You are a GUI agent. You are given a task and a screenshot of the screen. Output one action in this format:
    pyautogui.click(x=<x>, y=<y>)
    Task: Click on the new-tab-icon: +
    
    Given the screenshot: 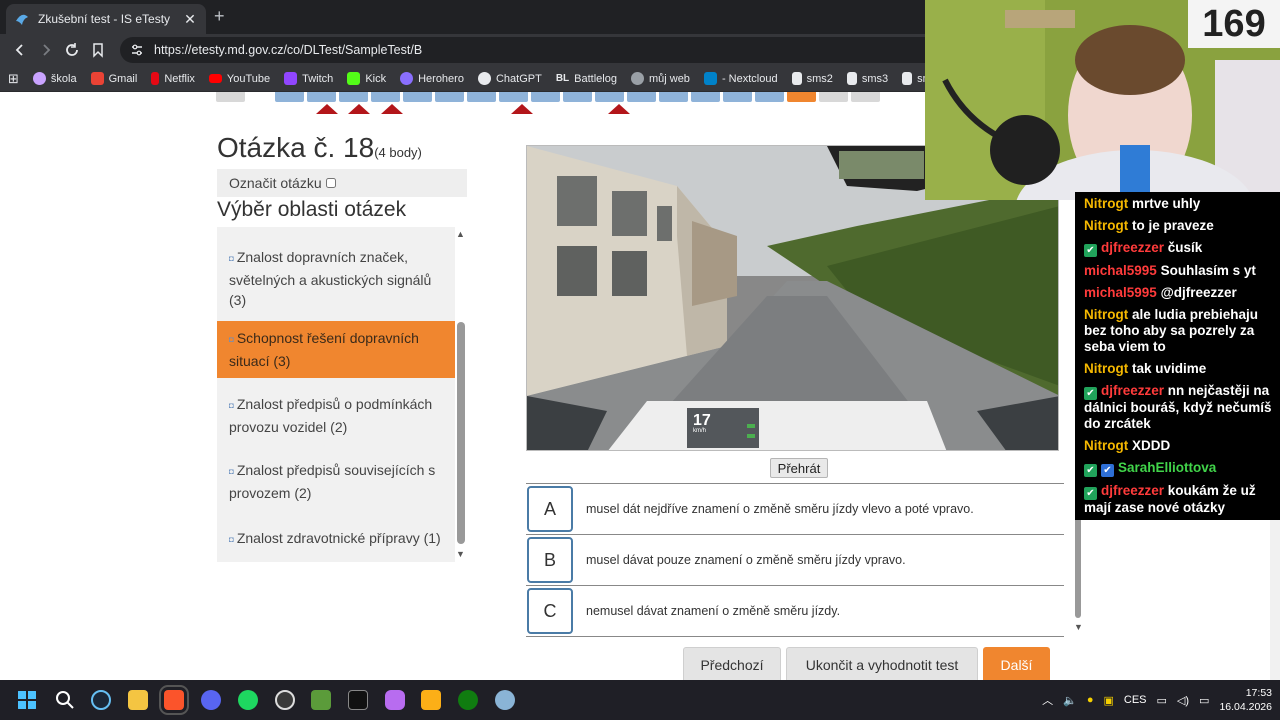 What is the action you would take?
    pyautogui.click(x=219, y=16)
    